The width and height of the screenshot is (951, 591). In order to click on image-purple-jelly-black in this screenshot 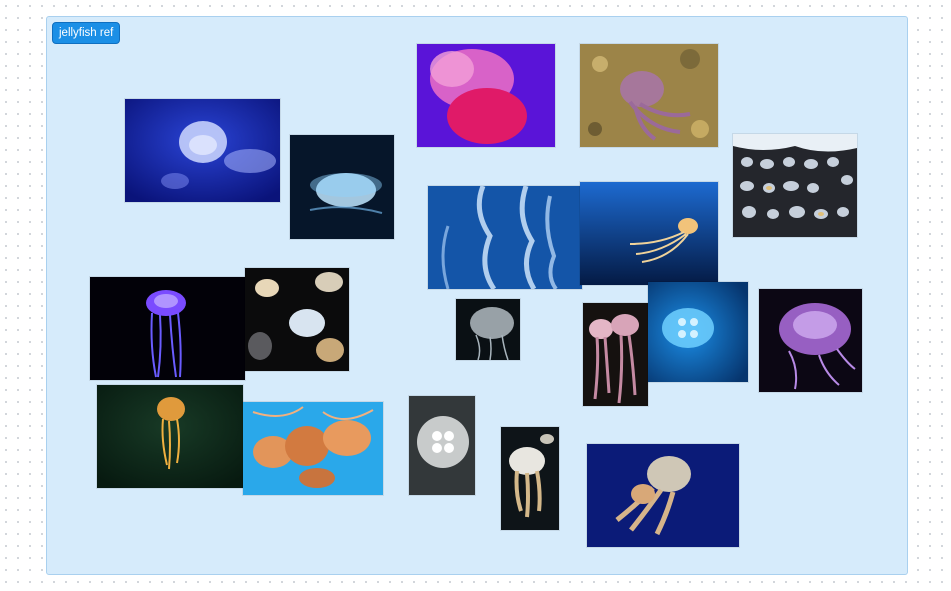, I will do `click(167, 328)`.